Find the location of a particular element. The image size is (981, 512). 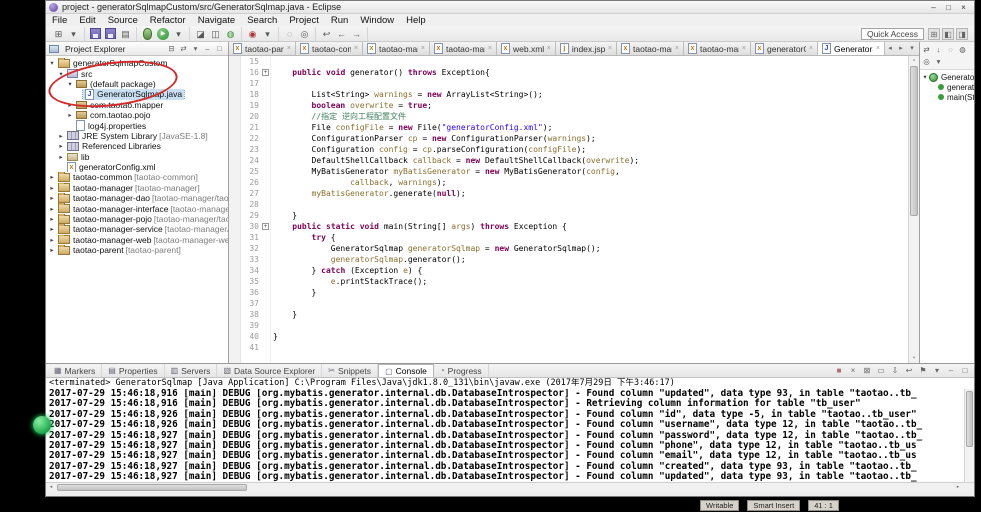

maximize-button: □ is located at coordinates (948, 7).